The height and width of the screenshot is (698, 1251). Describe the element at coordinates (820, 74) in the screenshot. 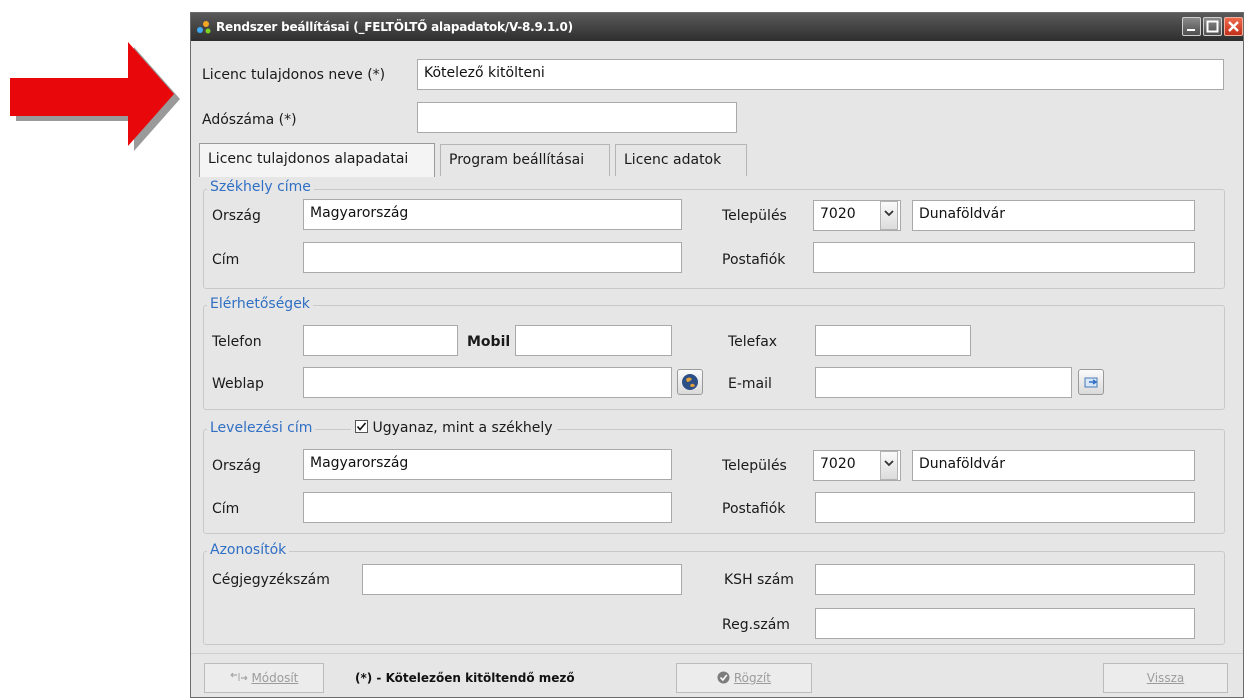

I see `owner-name-input: Kötelező kitölteni` at that location.